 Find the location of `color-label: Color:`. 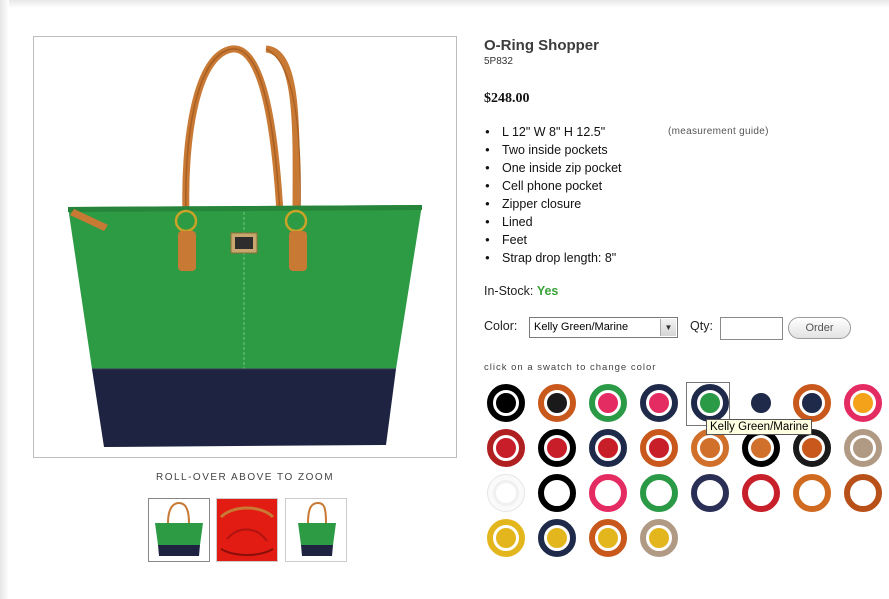

color-label: Color: is located at coordinates (501, 326).